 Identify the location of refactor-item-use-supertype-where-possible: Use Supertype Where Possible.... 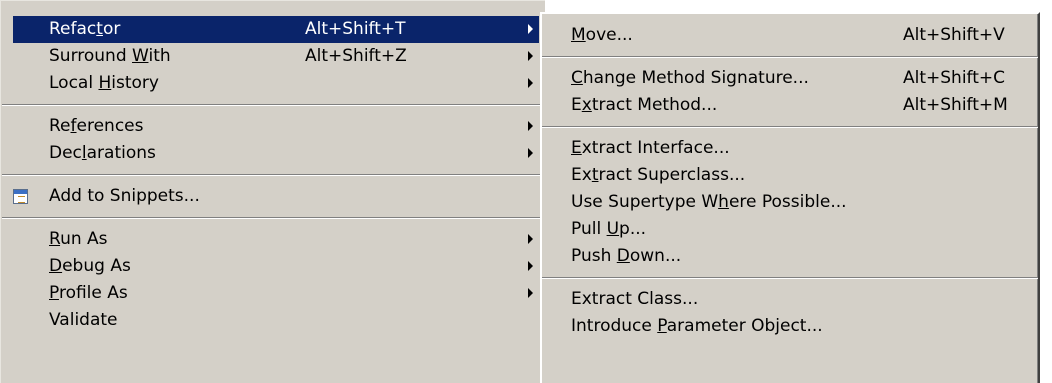
(792, 202).